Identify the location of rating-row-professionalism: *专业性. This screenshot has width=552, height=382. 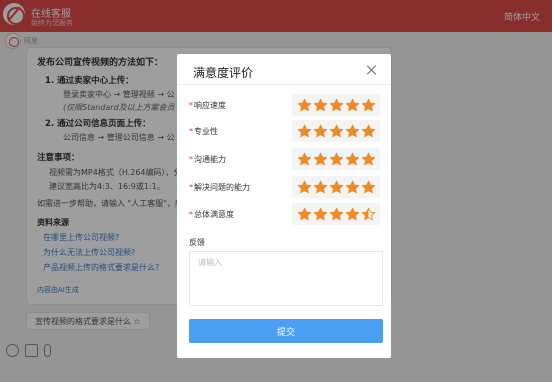
(286, 131).